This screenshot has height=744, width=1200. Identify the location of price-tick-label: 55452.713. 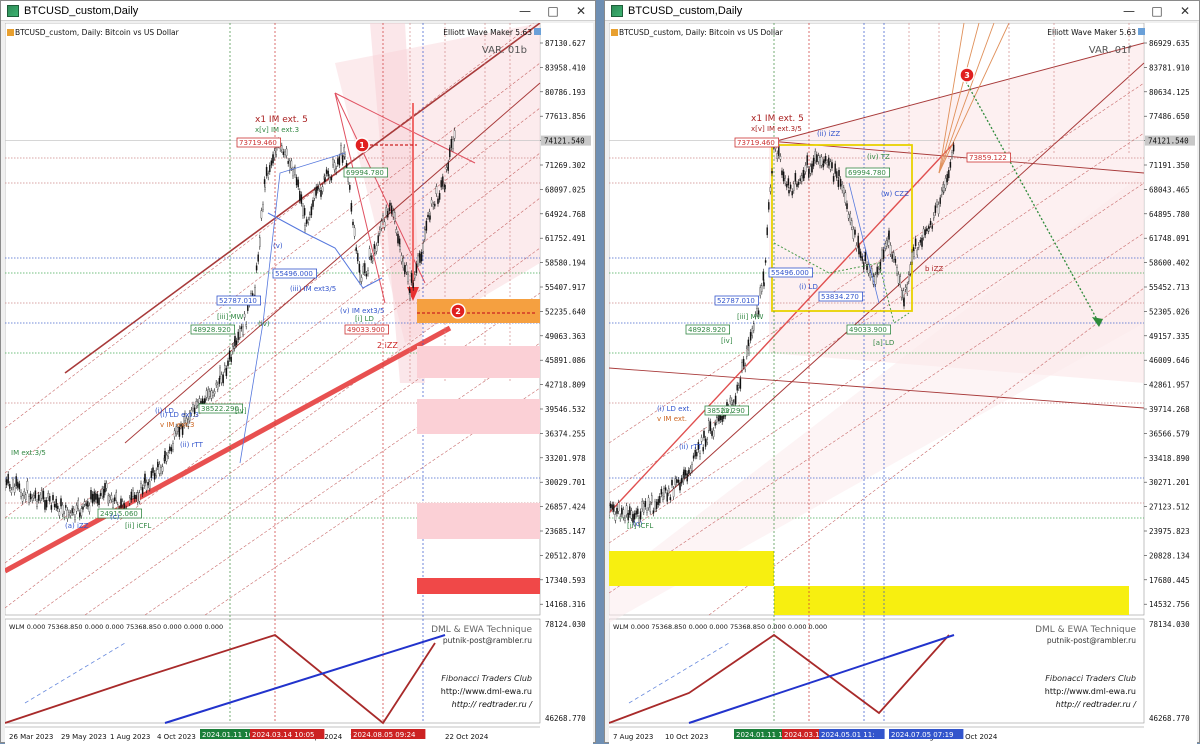
(1169, 287).